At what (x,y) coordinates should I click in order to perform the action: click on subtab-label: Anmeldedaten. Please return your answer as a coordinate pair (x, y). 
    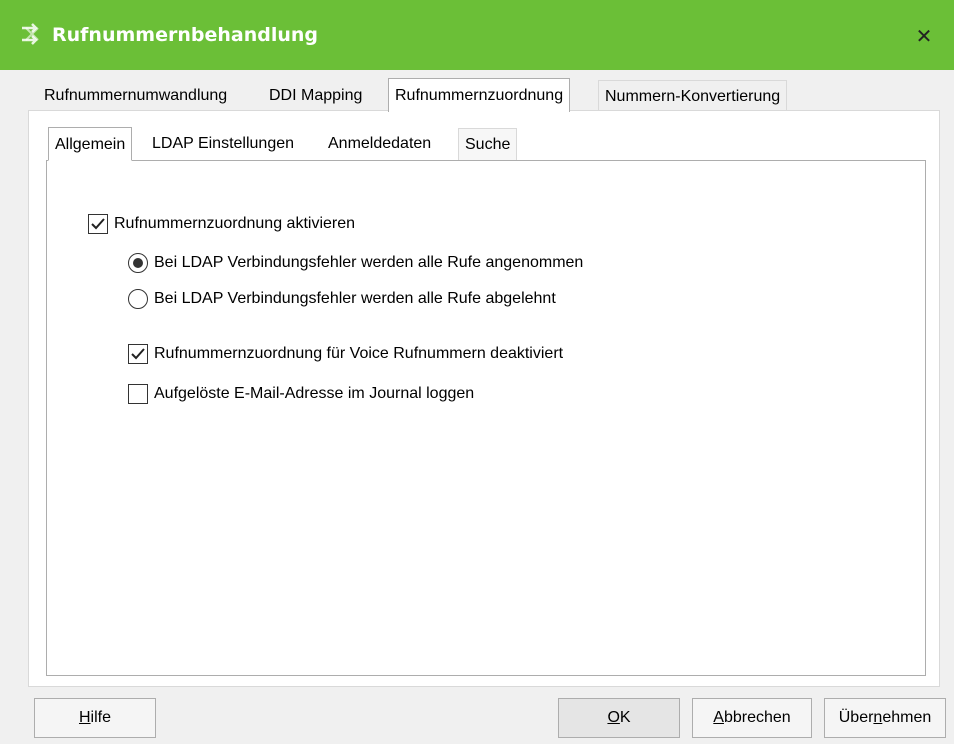
    Looking at the image, I should click on (380, 143).